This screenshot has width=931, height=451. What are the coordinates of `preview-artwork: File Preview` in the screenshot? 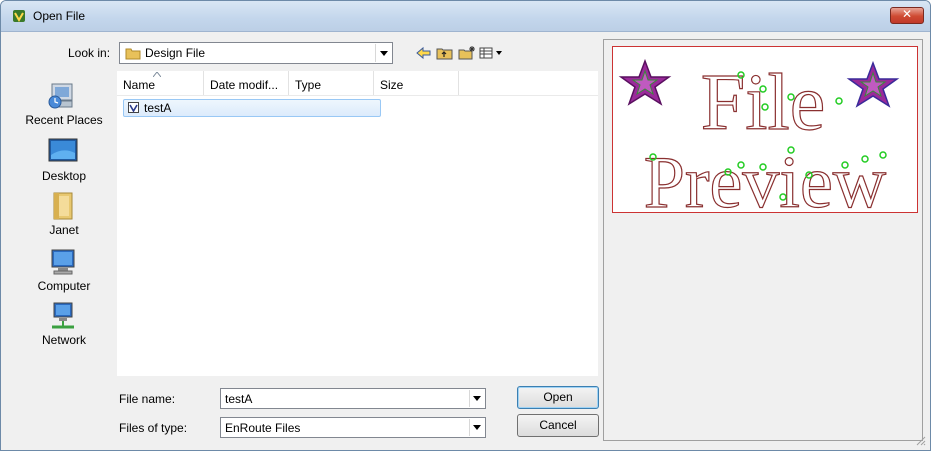 It's located at (759, 135).